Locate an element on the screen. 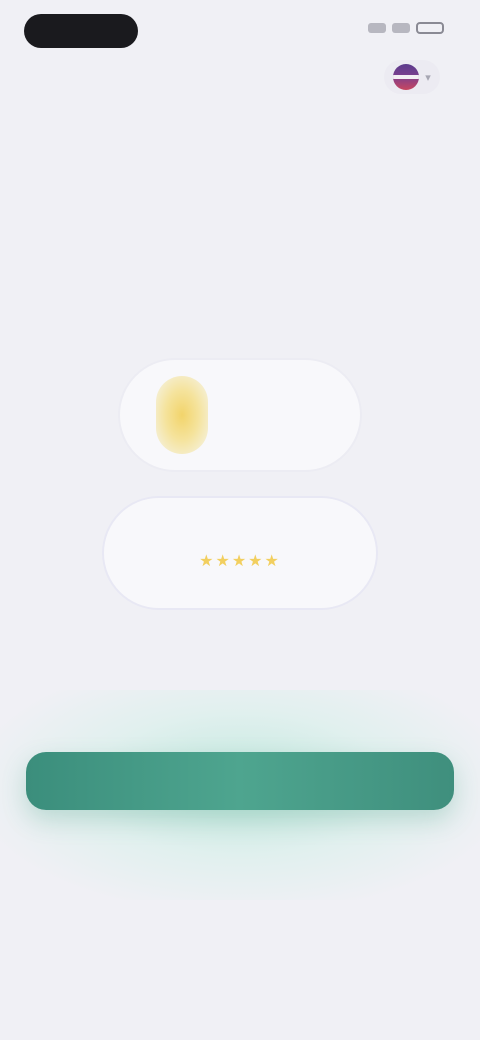 This screenshot has width=480, height=1040. signal-icon is located at coordinates (377, 28).